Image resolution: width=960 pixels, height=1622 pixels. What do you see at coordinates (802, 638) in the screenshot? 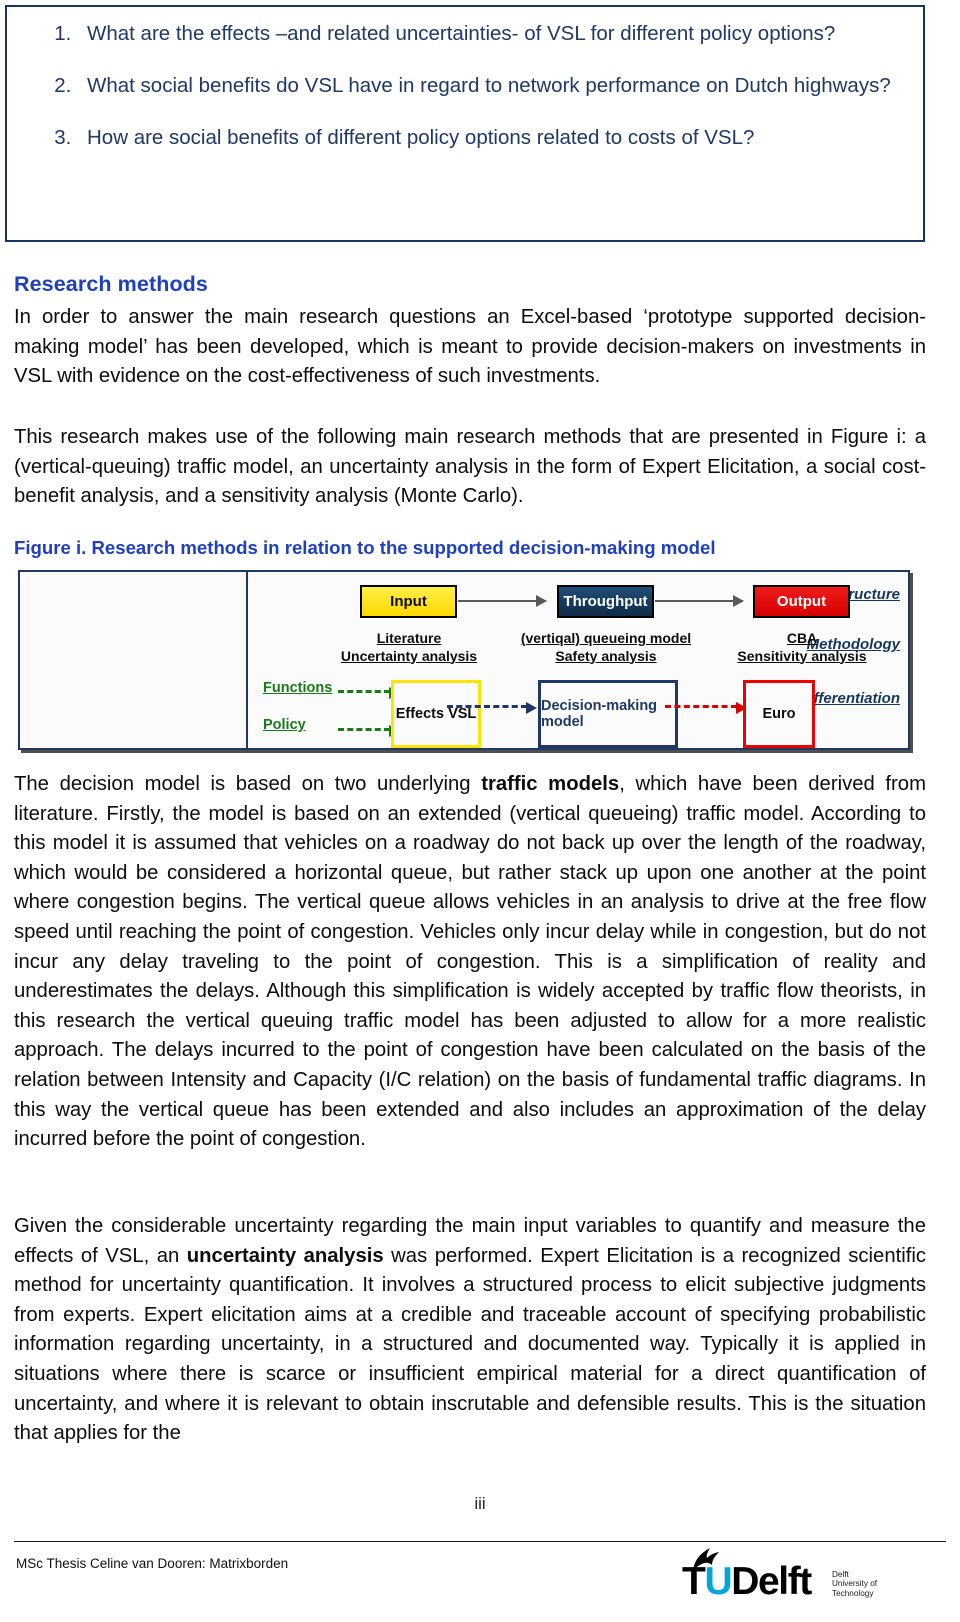
I see `methodology-output-line1: CBA` at bounding box center [802, 638].